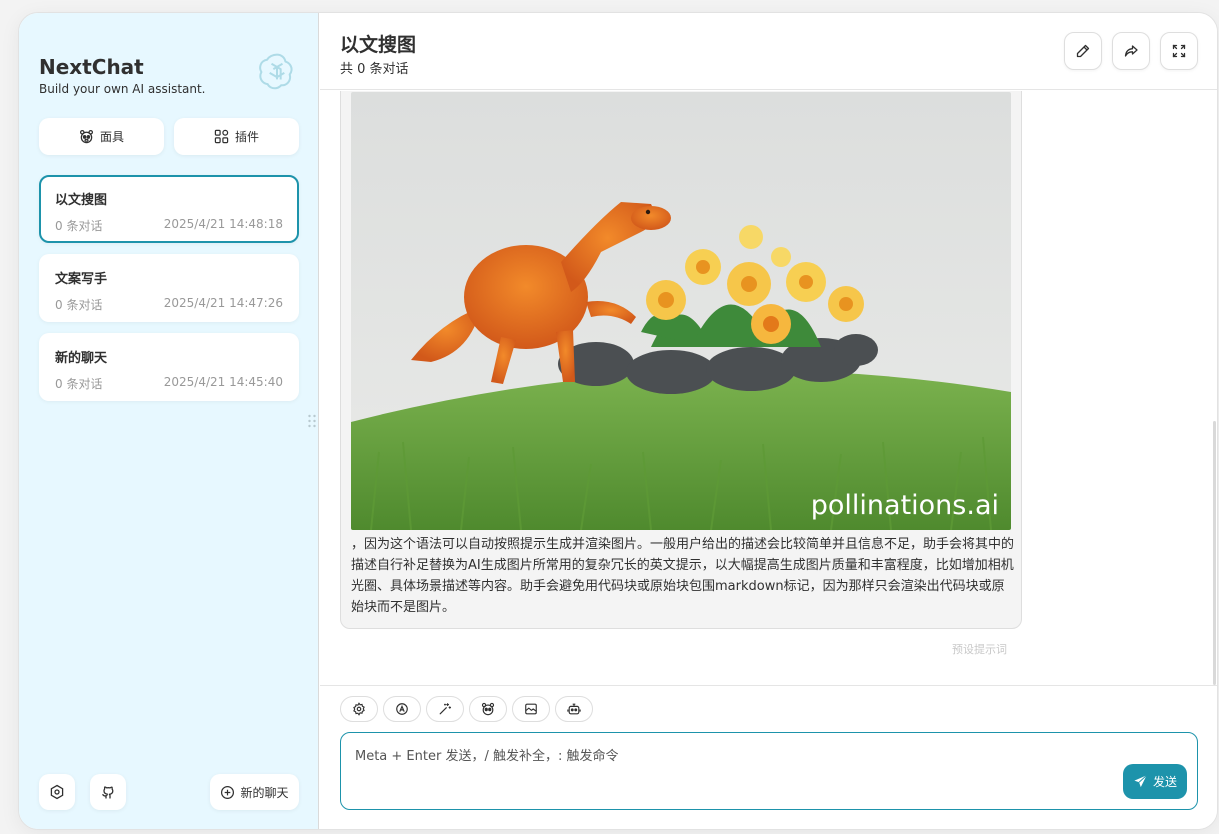 This screenshot has width=1219, height=834. What do you see at coordinates (1164, 782) in the screenshot?
I see `send-button-label: 发送` at bounding box center [1164, 782].